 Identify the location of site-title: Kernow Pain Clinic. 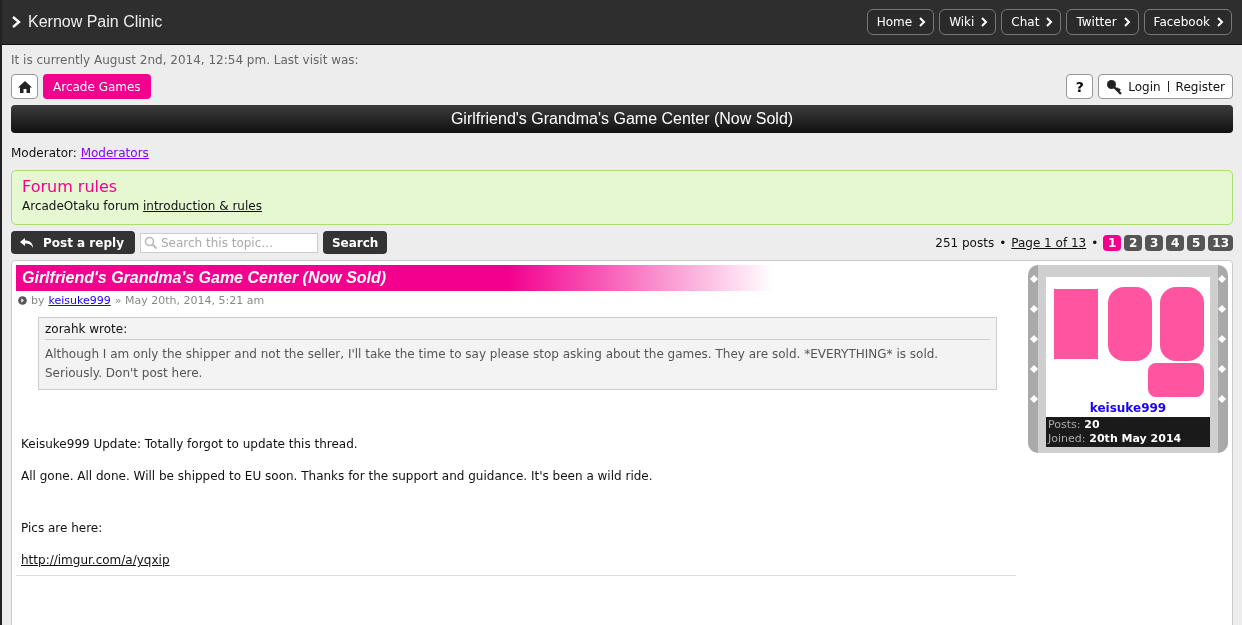
(95, 22).